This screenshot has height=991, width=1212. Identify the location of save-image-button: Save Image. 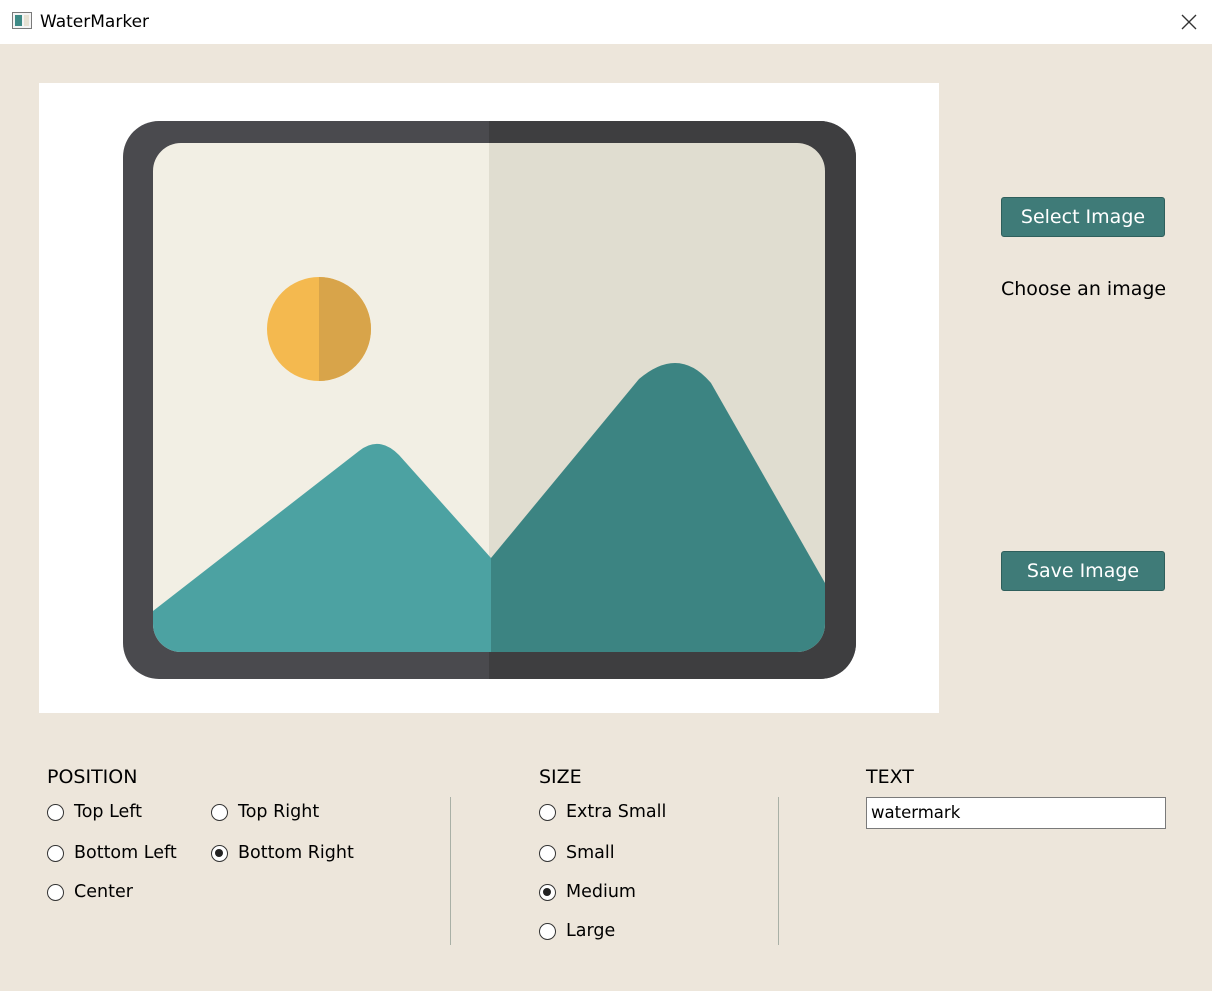
(1083, 571).